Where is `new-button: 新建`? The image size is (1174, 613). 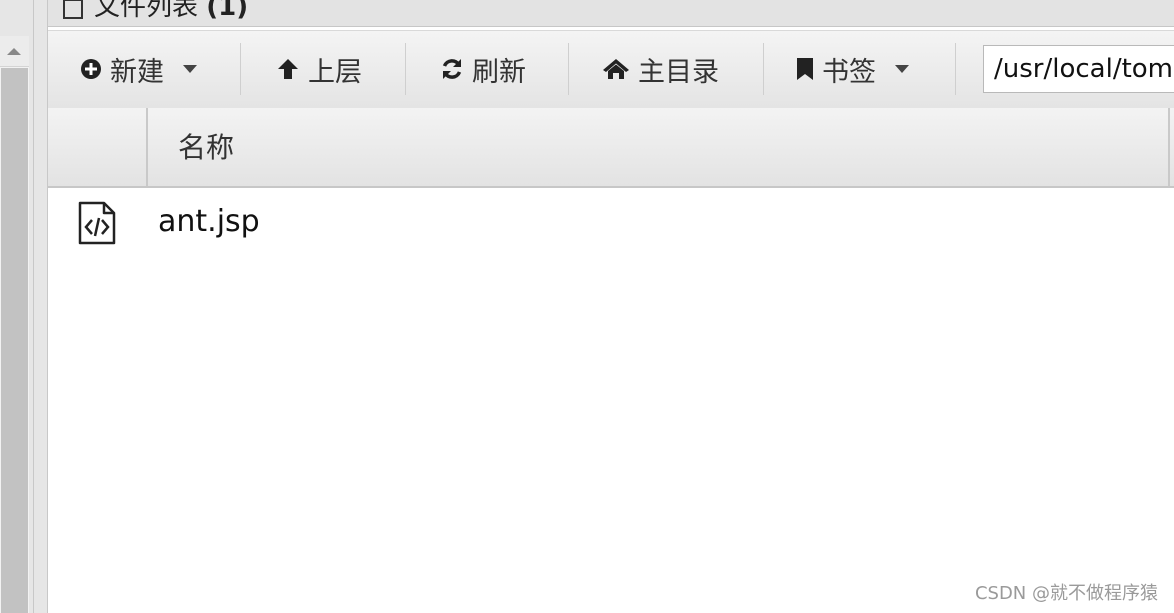 new-button: 新建 is located at coordinates (139, 69).